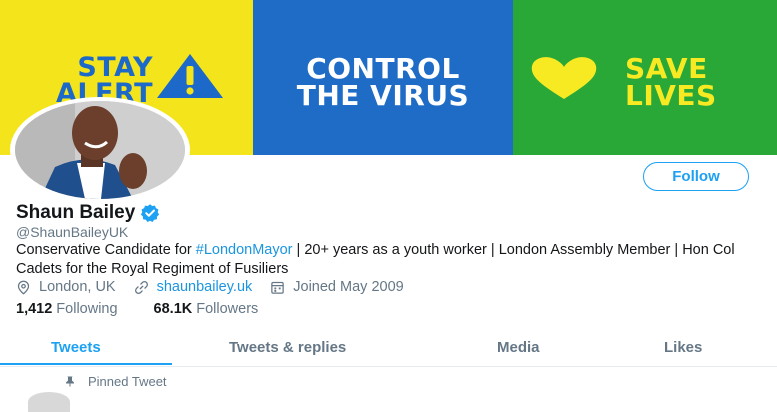 The image size is (777, 412). What do you see at coordinates (383, 96) in the screenshot?
I see `the-virus-text: THE VIRUS` at bounding box center [383, 96].